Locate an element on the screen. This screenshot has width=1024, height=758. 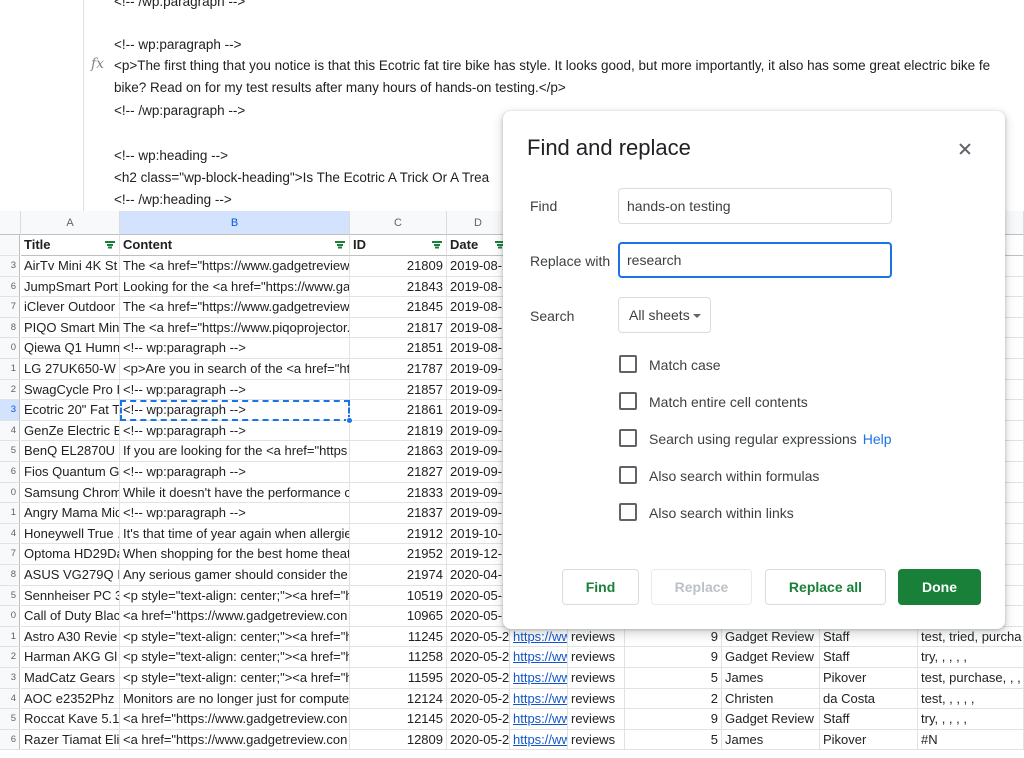
table-cell: Roccat Kave 5.1 is located at coordinates (70, 719).